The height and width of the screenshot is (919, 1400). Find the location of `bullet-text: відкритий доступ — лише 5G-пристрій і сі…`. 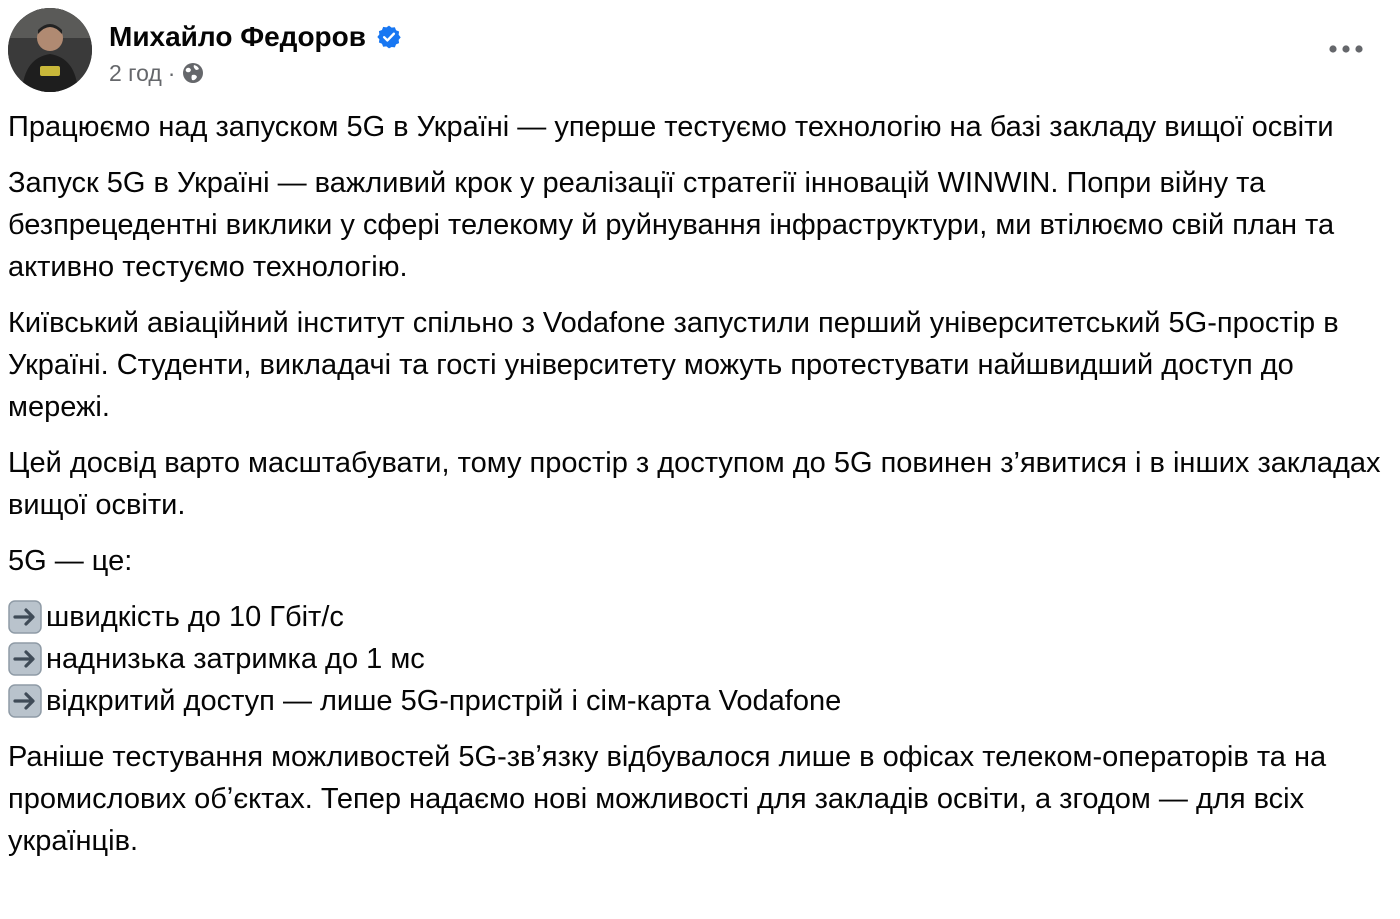

bullet-text: відкритий доступ — лише 5G-пристрій і сі… is located at coordinates (444, 701).